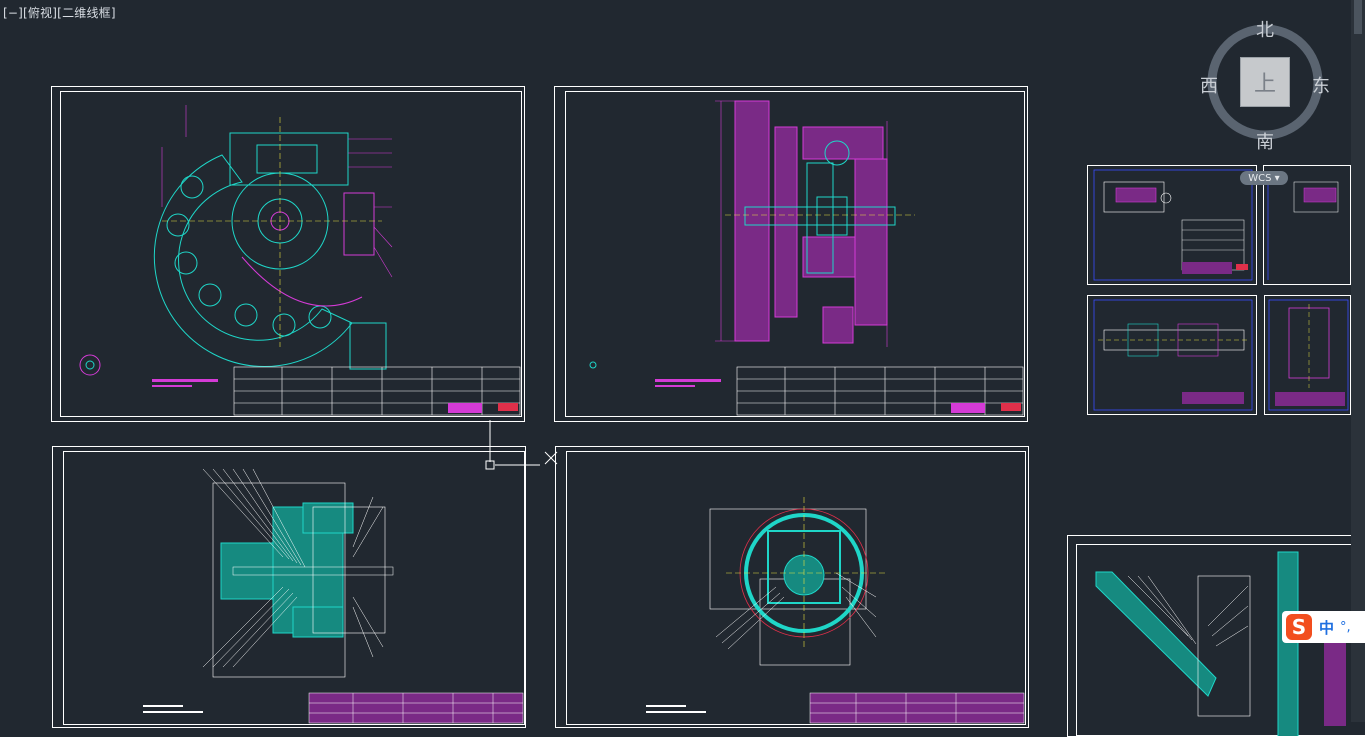 The height and width of the screenshot is (737, 1365). Describe the element at coordinates (1299, 627) in the screenshot. I see `sogou-logo-icon: S` at that location.